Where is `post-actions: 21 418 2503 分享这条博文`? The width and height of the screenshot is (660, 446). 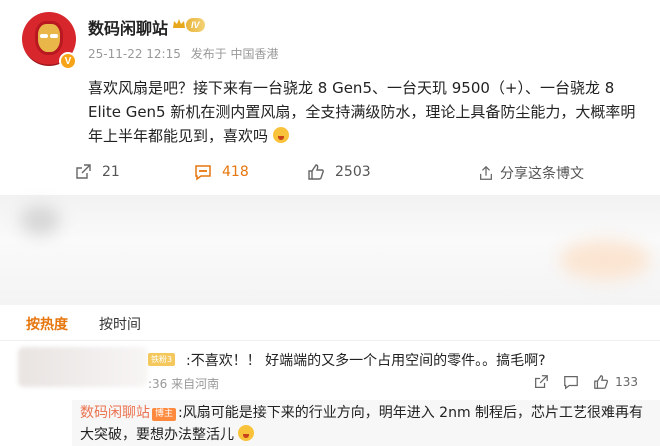 post-actions: 21 418 2503 分享这条博文 is located at coordinates (330, 173).